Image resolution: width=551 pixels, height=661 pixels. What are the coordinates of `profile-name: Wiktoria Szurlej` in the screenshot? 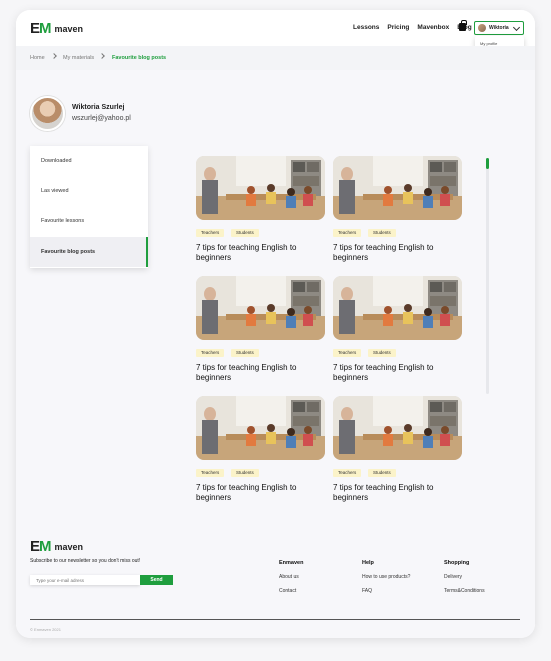 It's located at (98, 107).